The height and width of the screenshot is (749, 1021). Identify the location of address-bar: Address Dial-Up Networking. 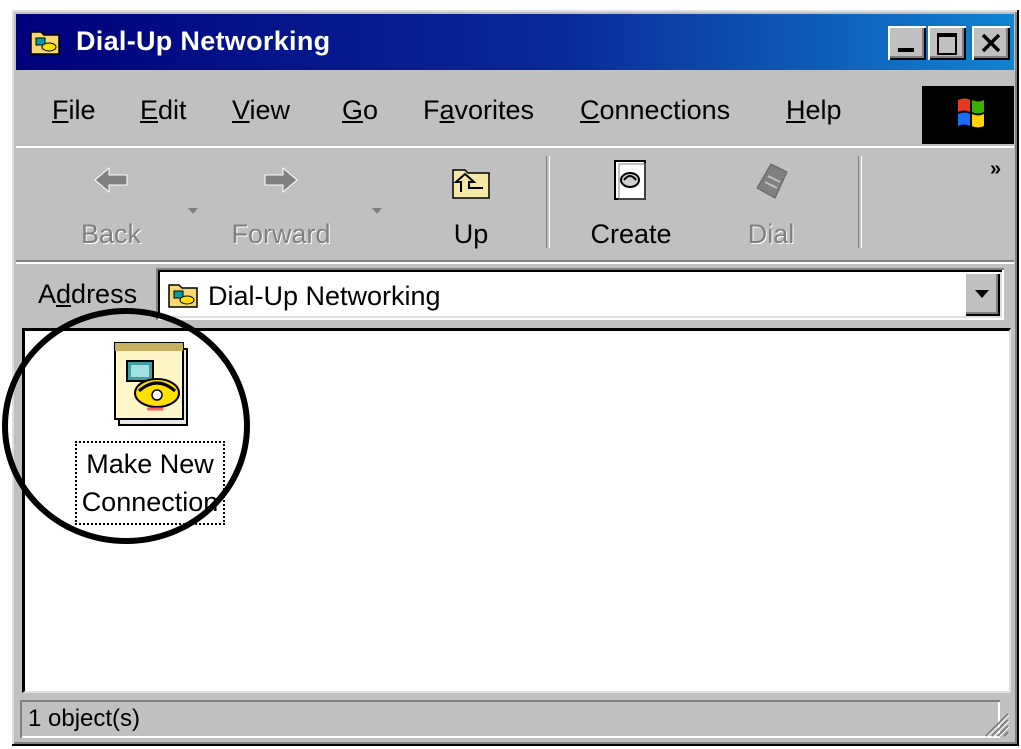
(515, 294).